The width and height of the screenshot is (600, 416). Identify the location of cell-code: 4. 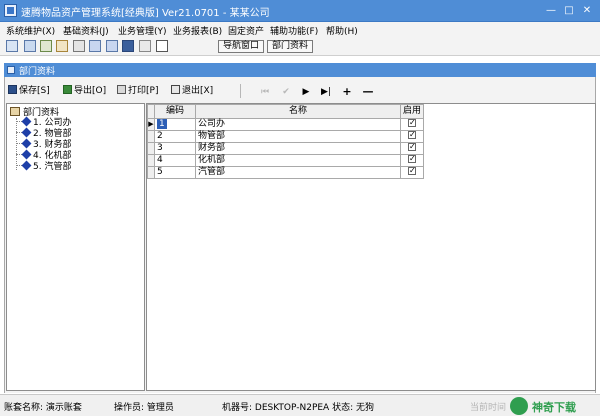
(175, 160).